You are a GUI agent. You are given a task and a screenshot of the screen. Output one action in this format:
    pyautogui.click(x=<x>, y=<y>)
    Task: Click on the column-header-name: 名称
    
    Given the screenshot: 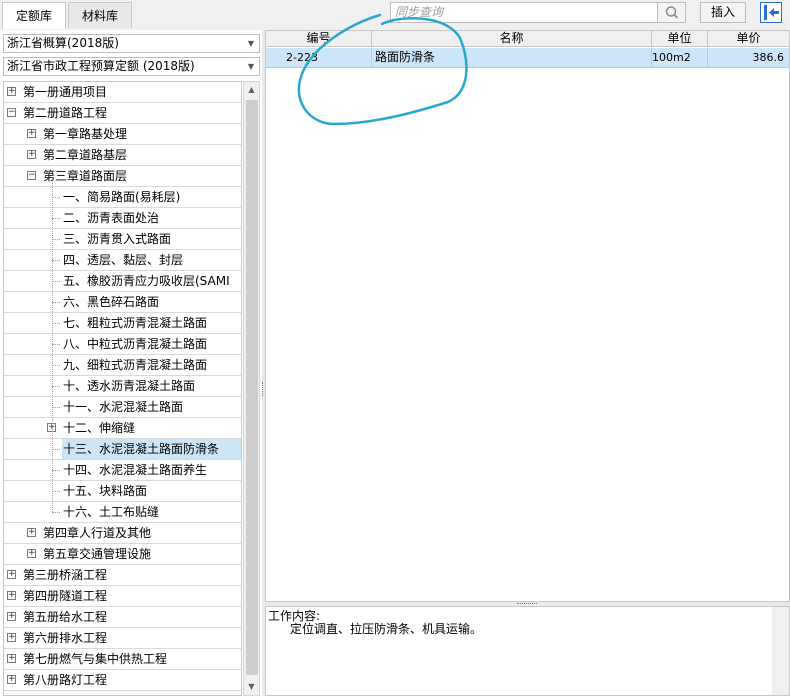 What is the action you would take?
    pyautogui.click(x=512, y=39)
    